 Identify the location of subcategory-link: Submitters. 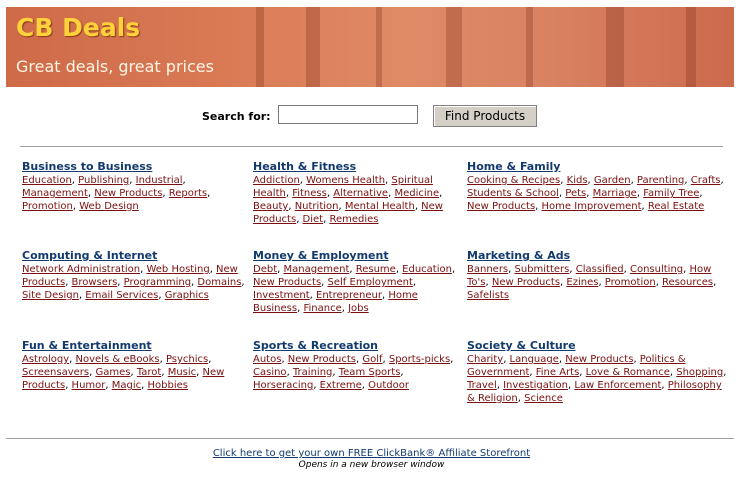
(542, 269).